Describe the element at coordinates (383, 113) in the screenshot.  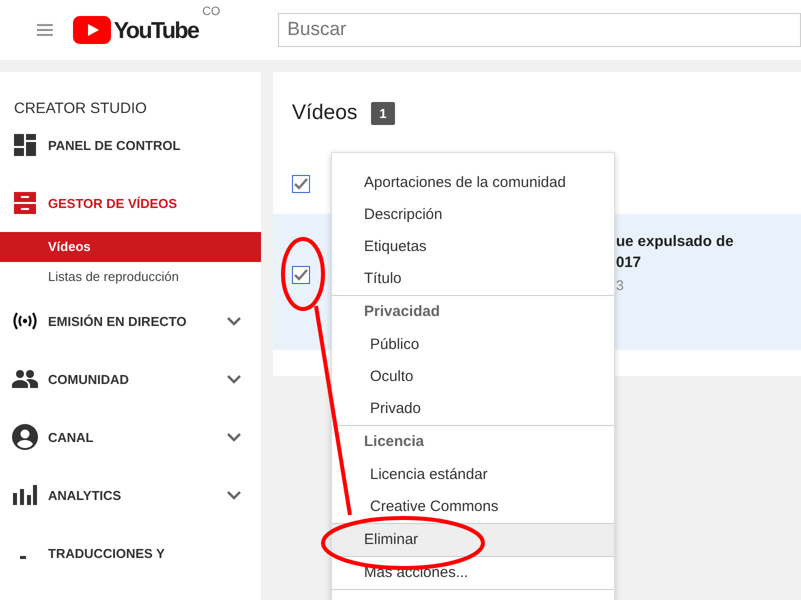
I see `count-badge: 1` at that location.